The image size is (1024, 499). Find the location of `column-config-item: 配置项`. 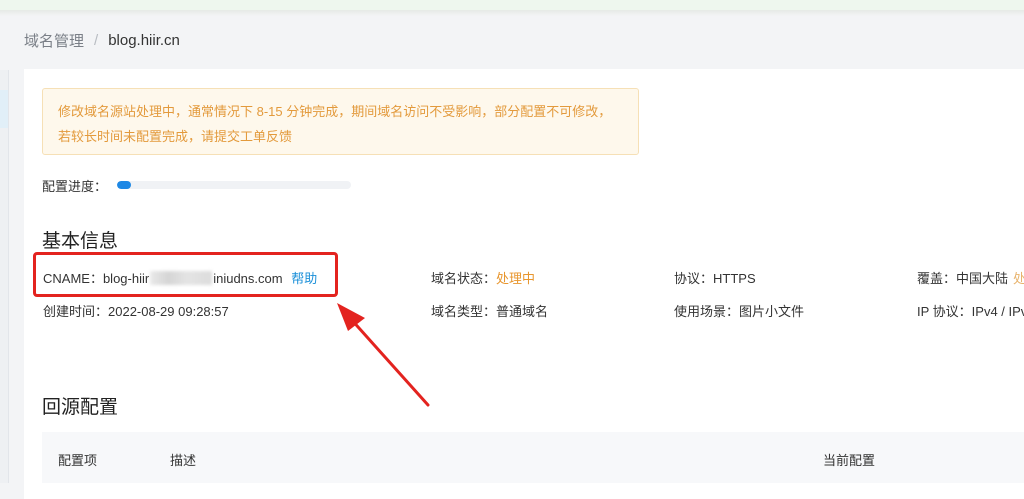

column-config-item: 配置项 is located at coordinates (78, 460).